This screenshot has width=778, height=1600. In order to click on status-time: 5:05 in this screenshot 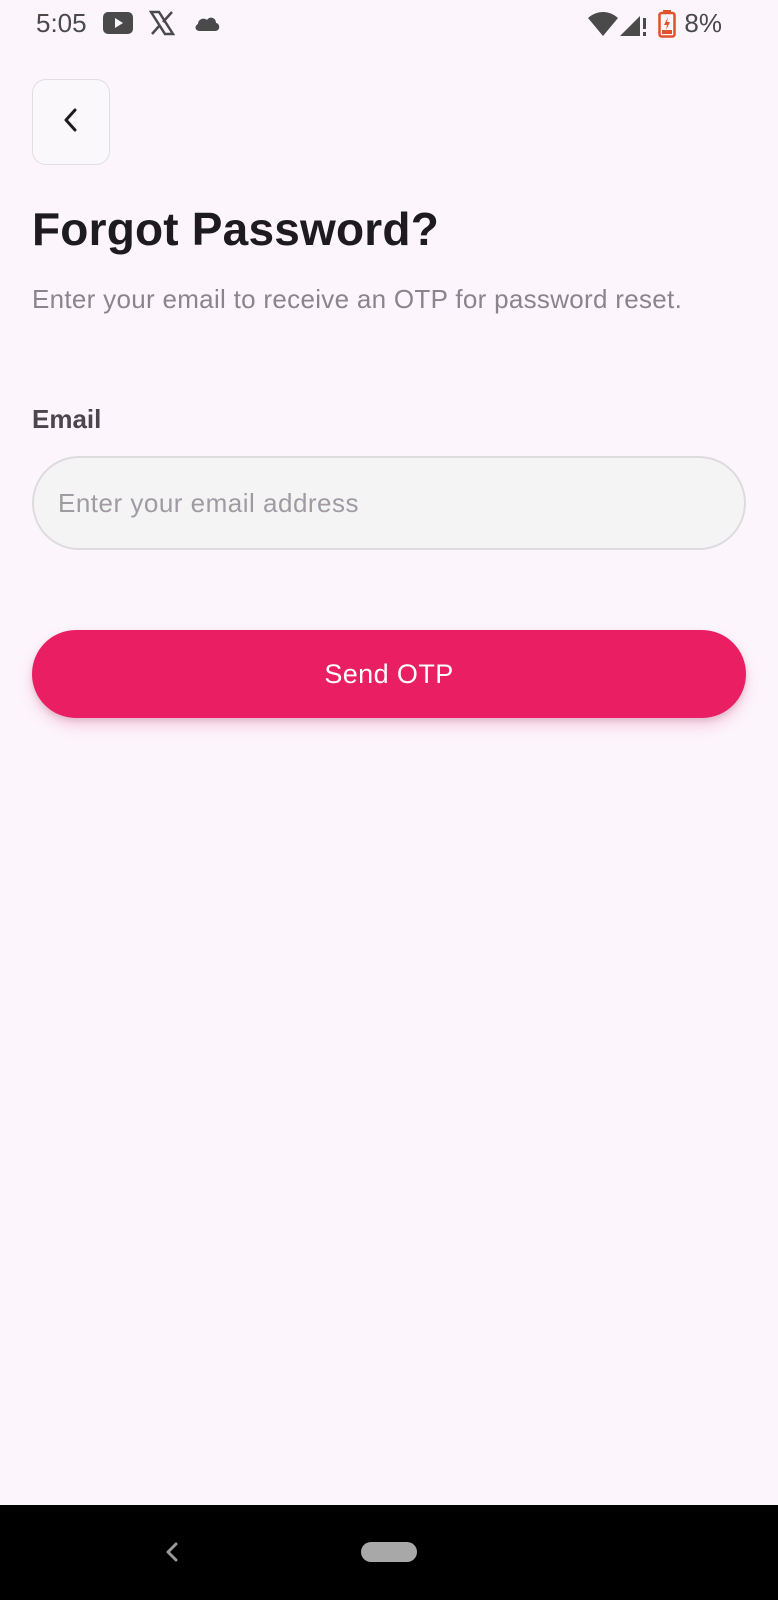, I will do `click(61, 23)`.